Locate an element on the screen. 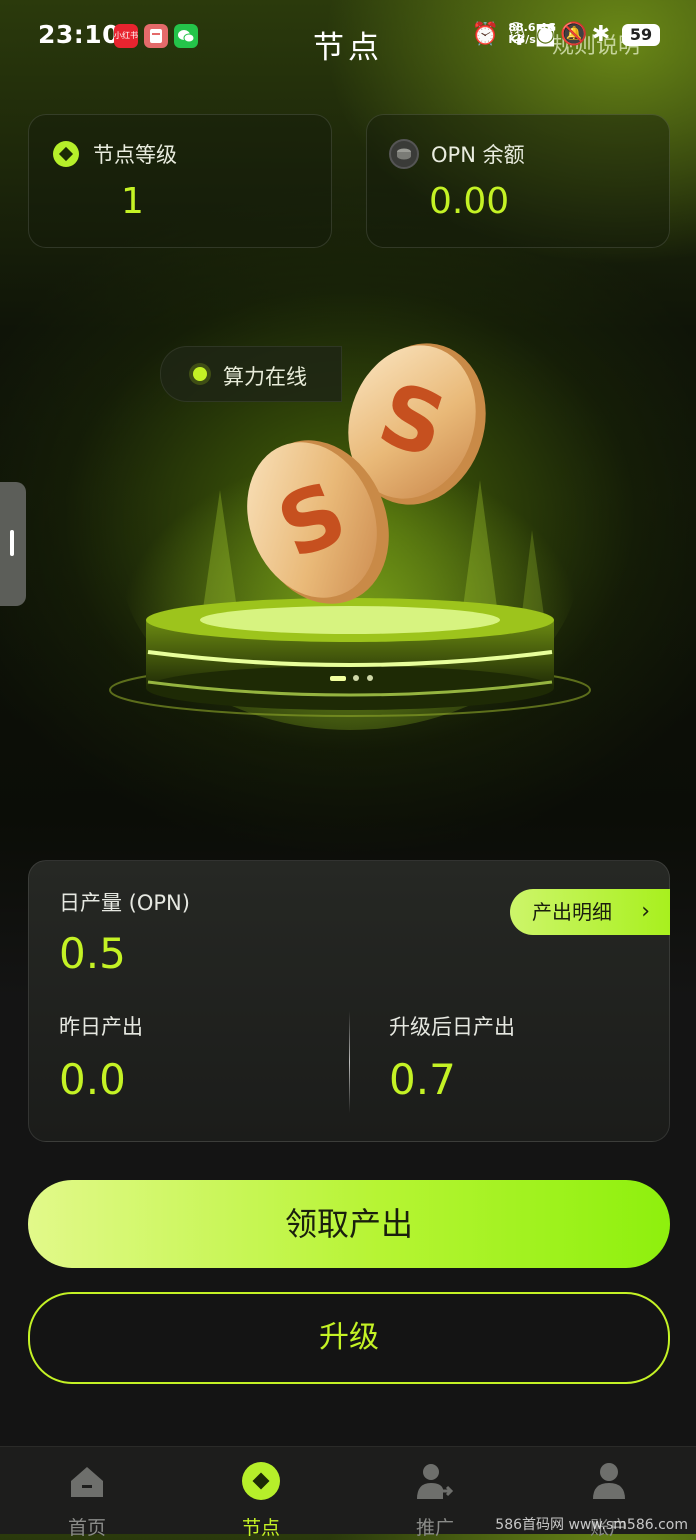 The width and height of the screenshot is (696, 1540). online-status-pill: 算力在线 is located at coordinates (251, 374).